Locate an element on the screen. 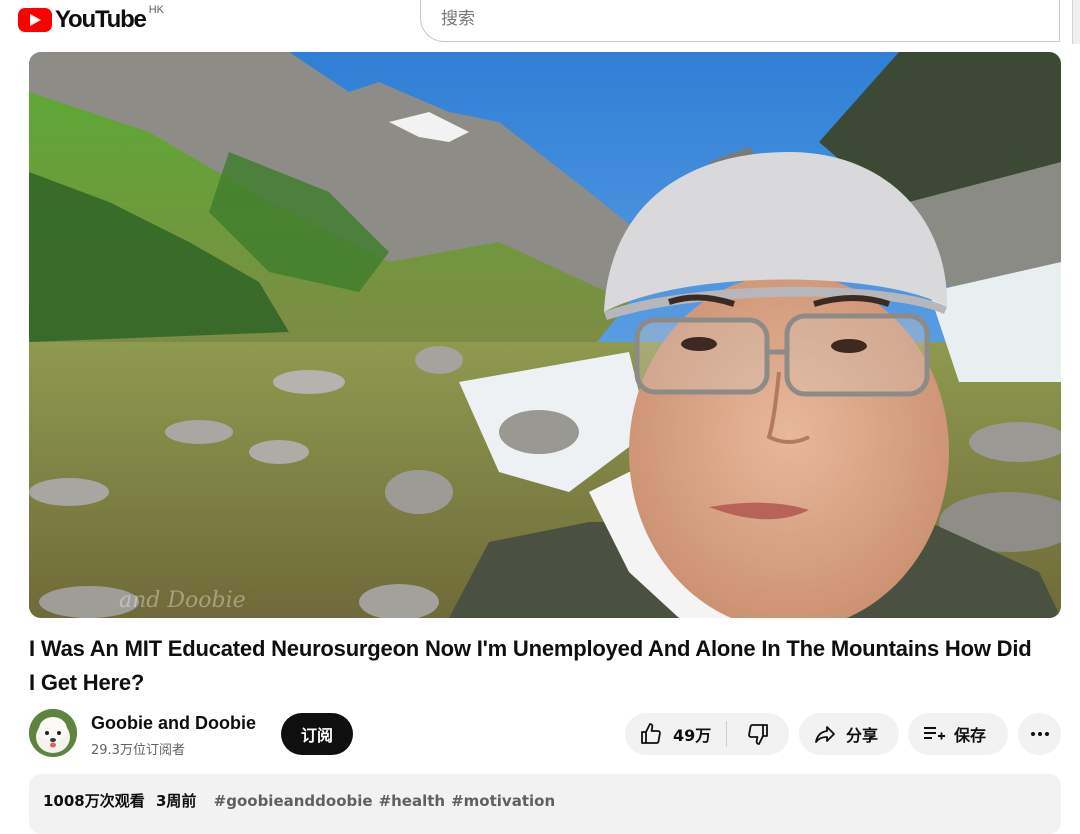  view-count: 1008万次观看 is located at coordinates (94, 801).